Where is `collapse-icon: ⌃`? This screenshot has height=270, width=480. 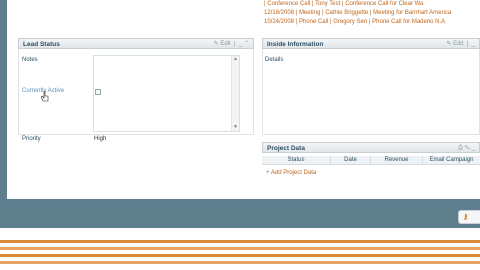
collapse-icon: ⌃ is located at coordinates (246, 44).